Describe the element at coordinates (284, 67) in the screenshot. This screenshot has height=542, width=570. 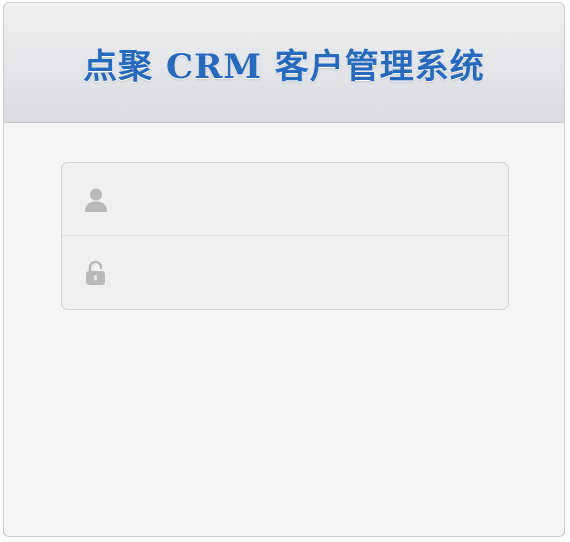
I see `app-title: 点聚 CRM 客户管理系统` at that location.